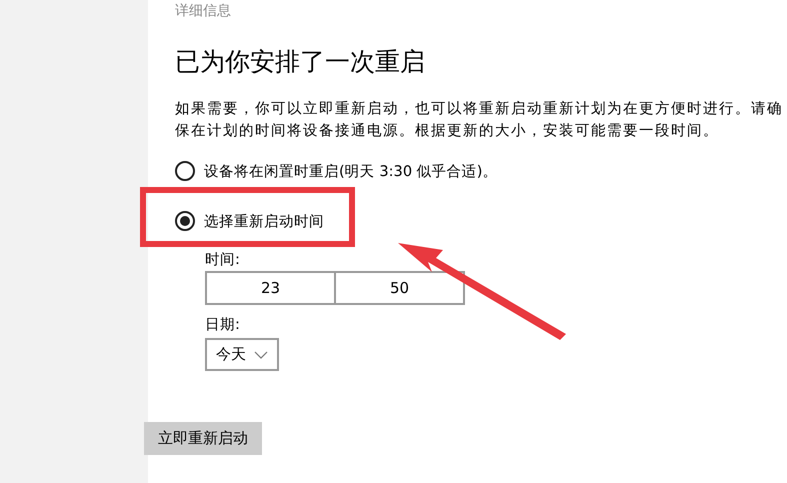 The height and width of the screenshot is (483, 787). What do you see at coordinates (479, 120) in the screenshot?
I see `description-text: 如果需要，你可以立即重新启动，也可以将重新启动重新计划为在更方便时进行。请确保在计划的时间将设备接通电源。根据更新的大小，安装可能需要一段时间。` at bounding box center [479, 120].